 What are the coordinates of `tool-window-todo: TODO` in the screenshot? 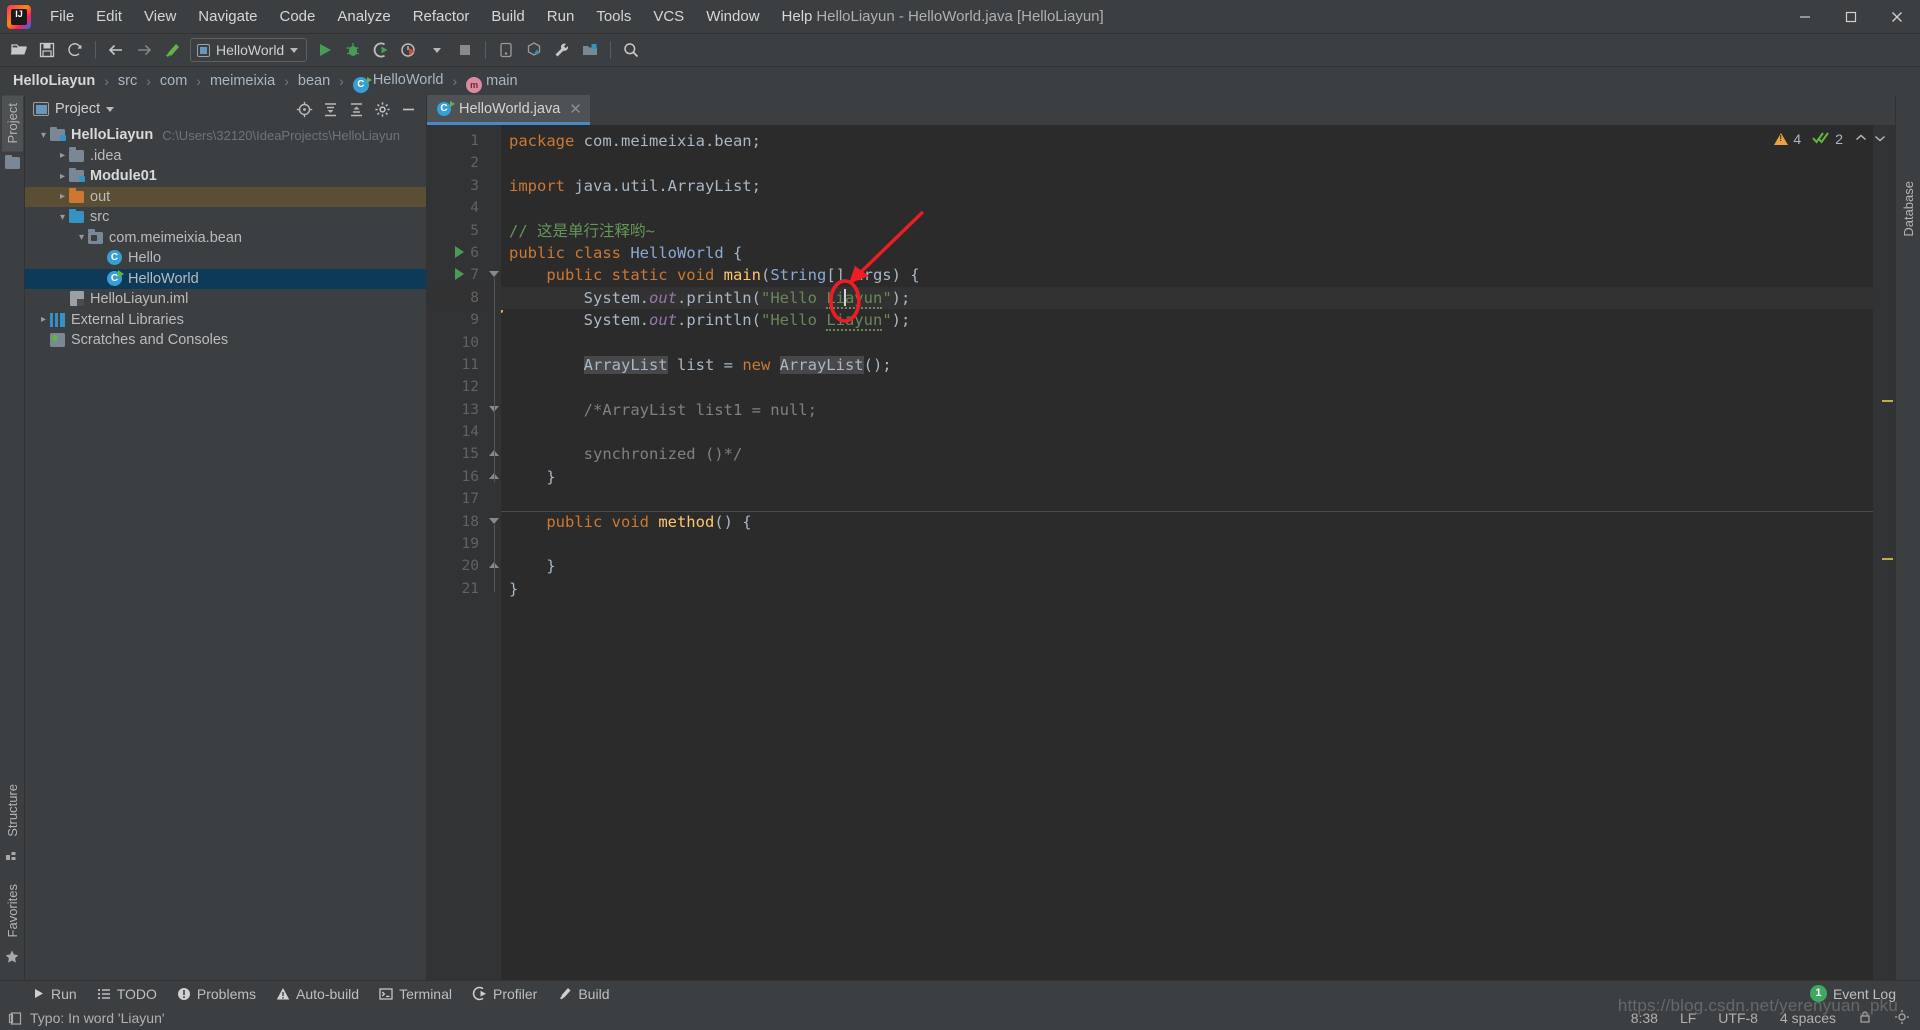 It's located at (127, 994).